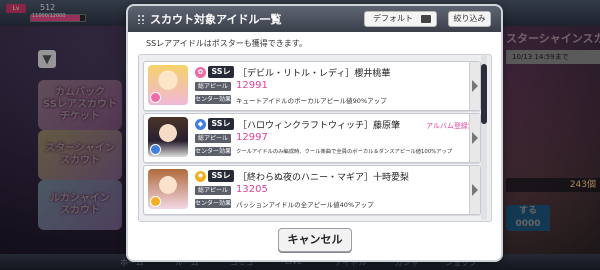 This screenshot has height=270, width=600. Describe the element at coordinates (324, 178) in the screenshot. I see `idol-name: ［終わらぬ夜のハニー・マギア］十時愛梨` at that location.